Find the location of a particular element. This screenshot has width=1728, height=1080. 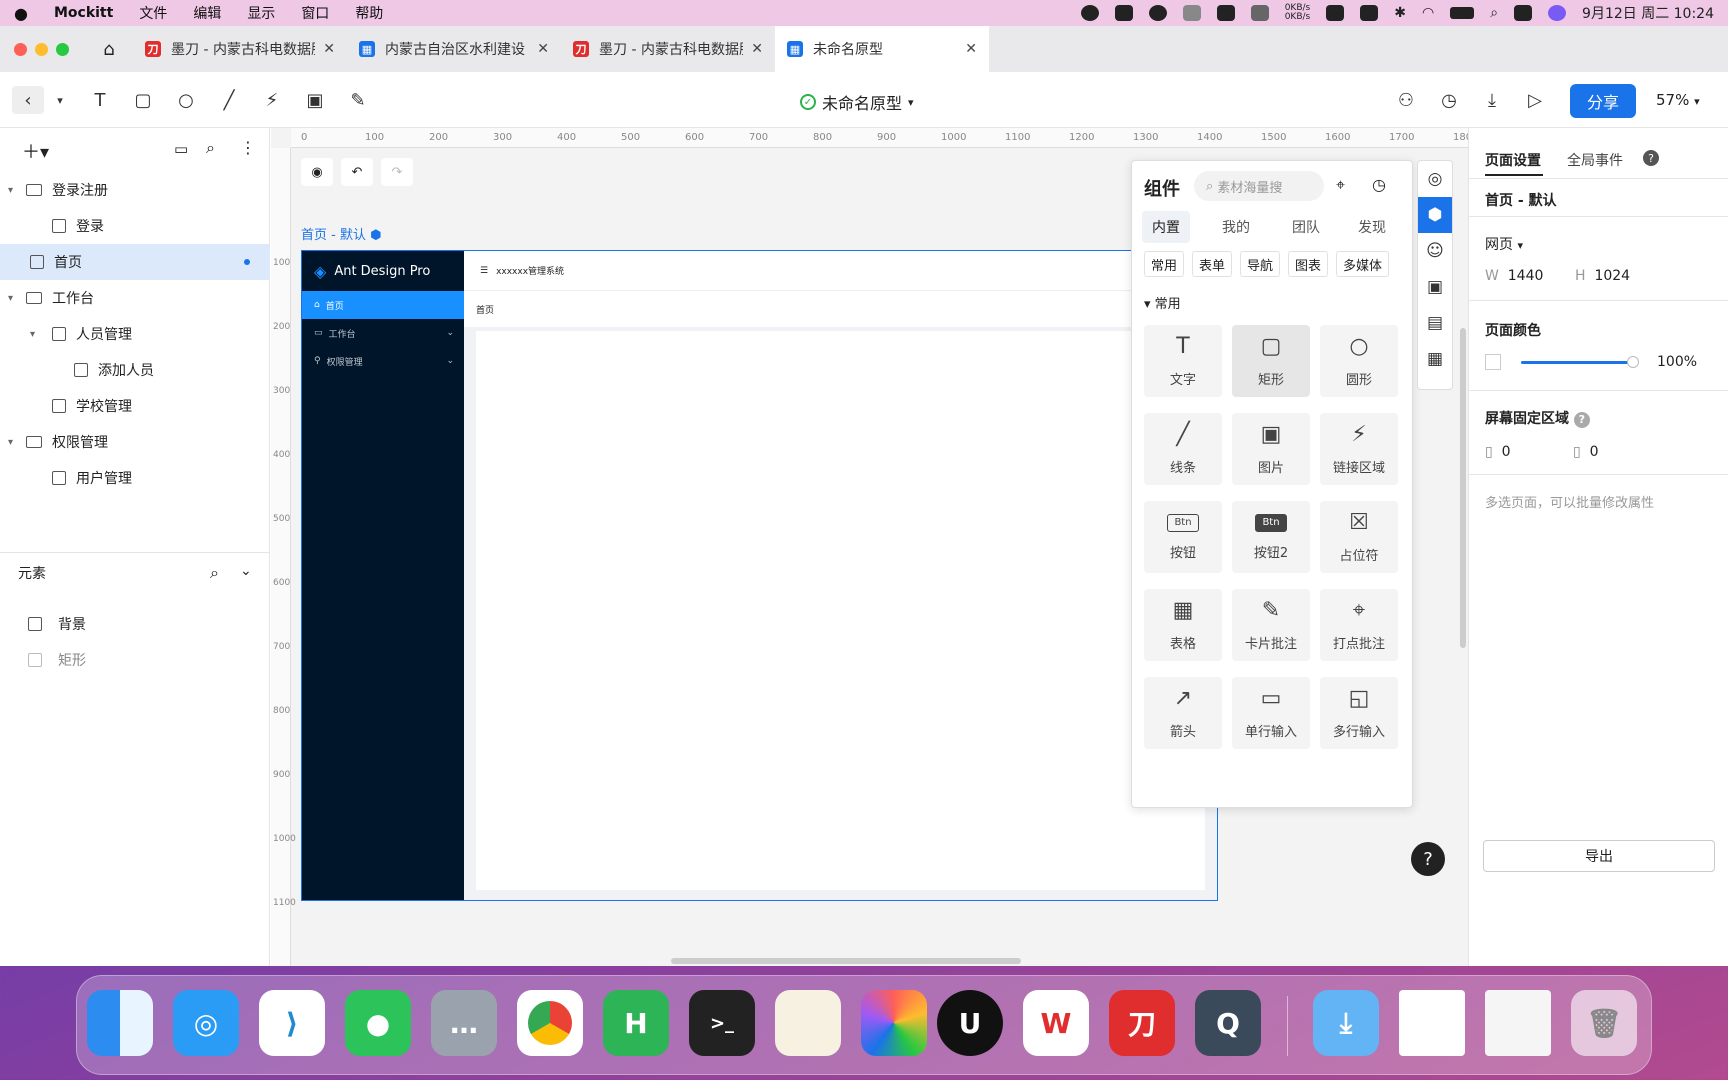

add-page-icon: ＋▾ is located at coordinates (35, 151).